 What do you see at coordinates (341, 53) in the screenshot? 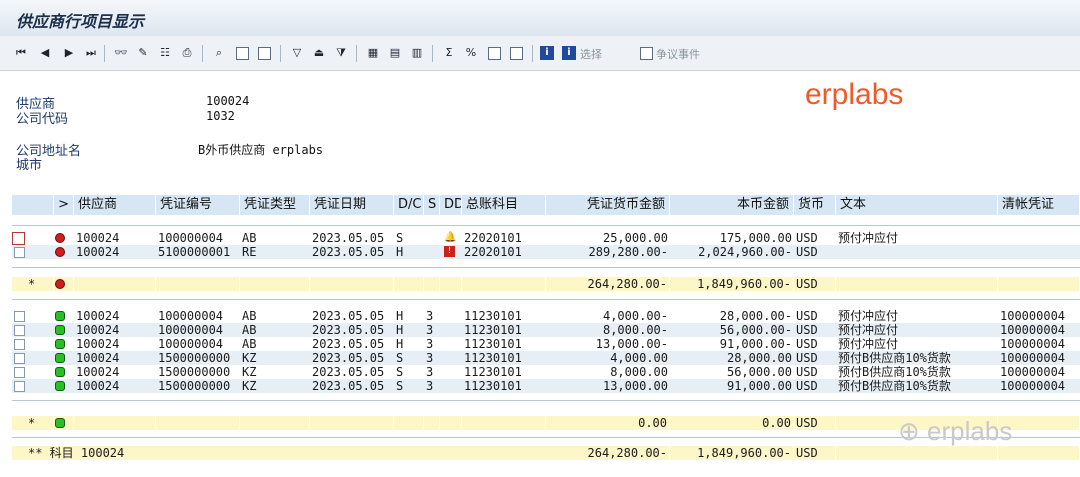
I see `filter-set-icon: ⧩` at bounding box center [341, 53].